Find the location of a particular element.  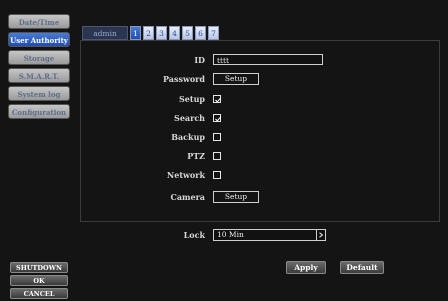

camera-row: Camera Setup is located at coordinates (224, 197).